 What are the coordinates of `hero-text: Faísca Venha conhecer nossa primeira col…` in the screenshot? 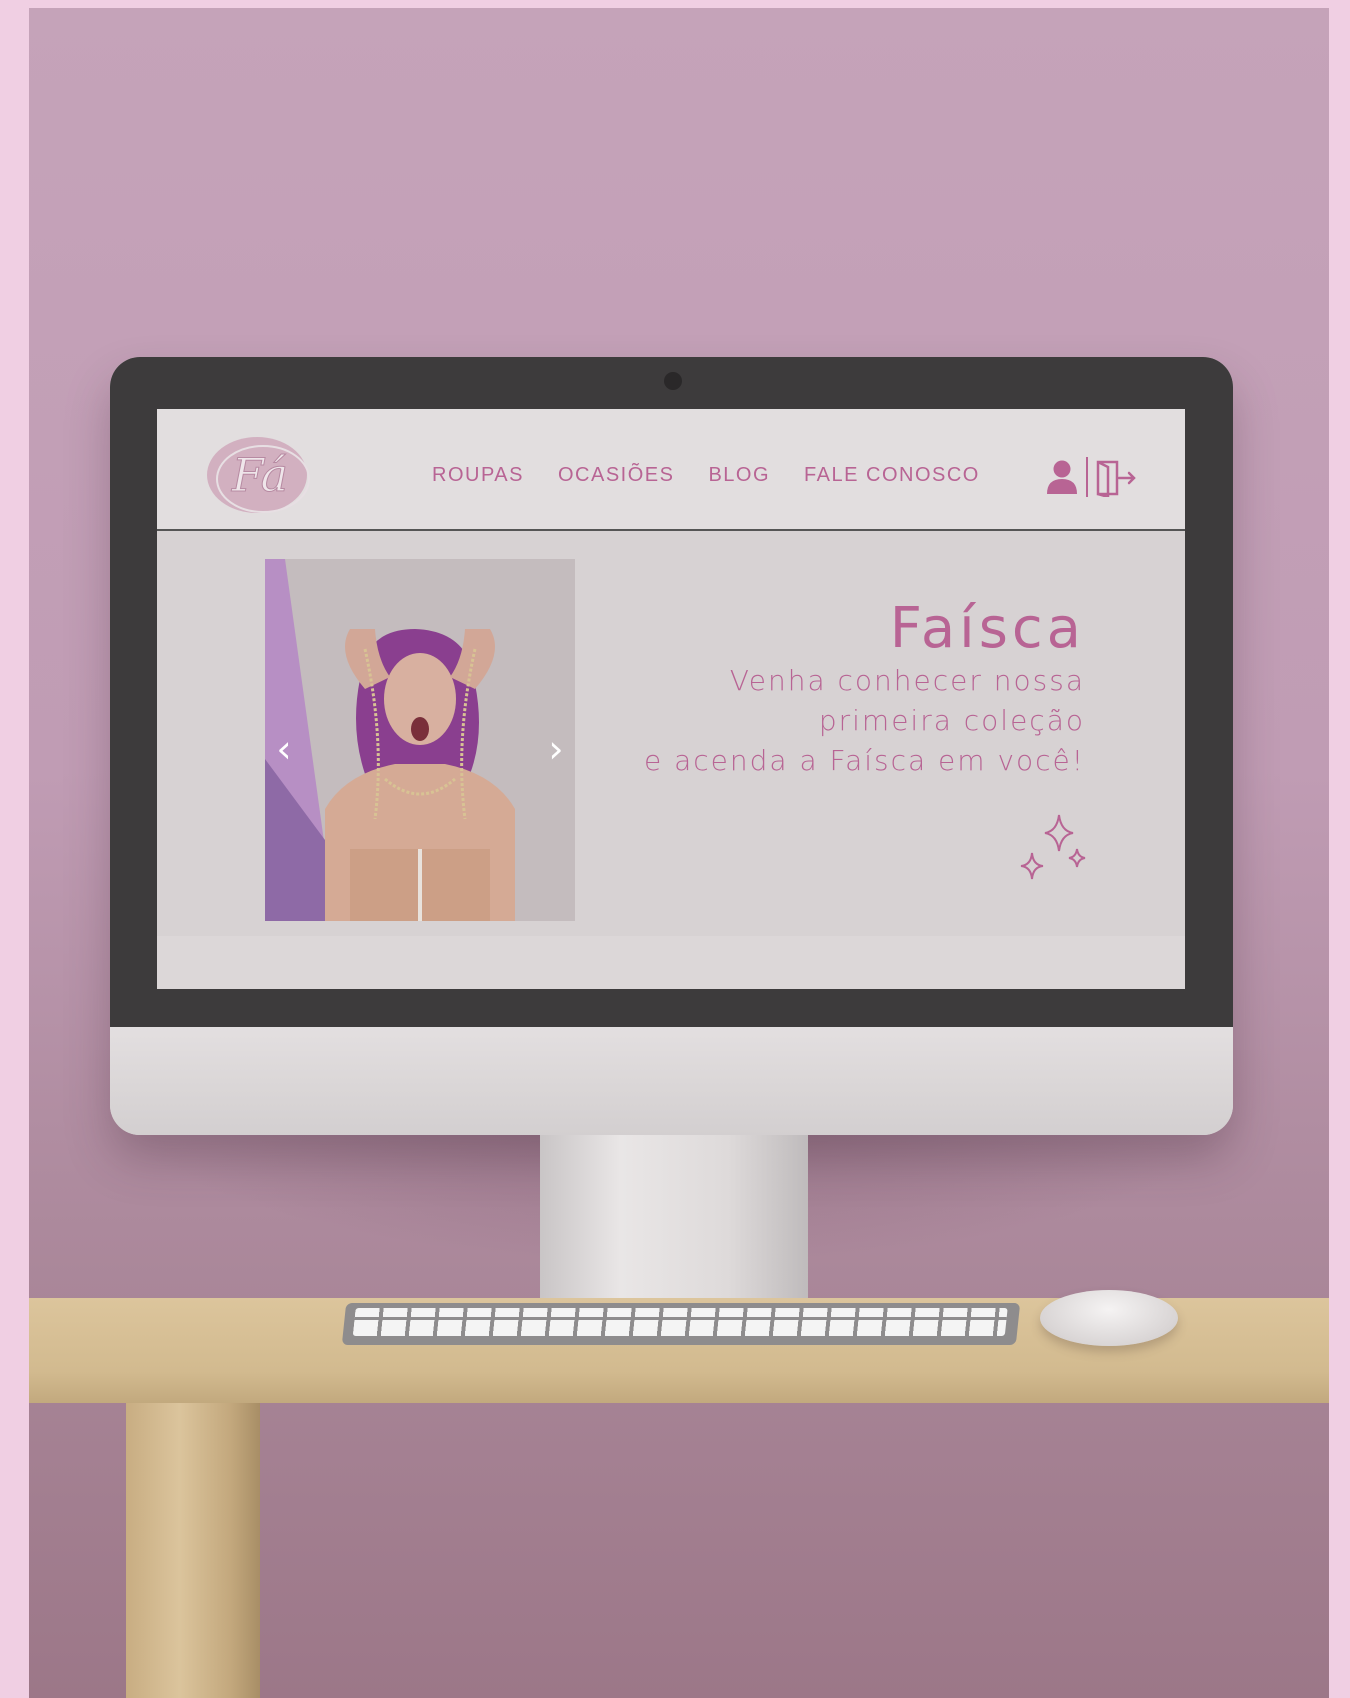 It's located at (864, 689).